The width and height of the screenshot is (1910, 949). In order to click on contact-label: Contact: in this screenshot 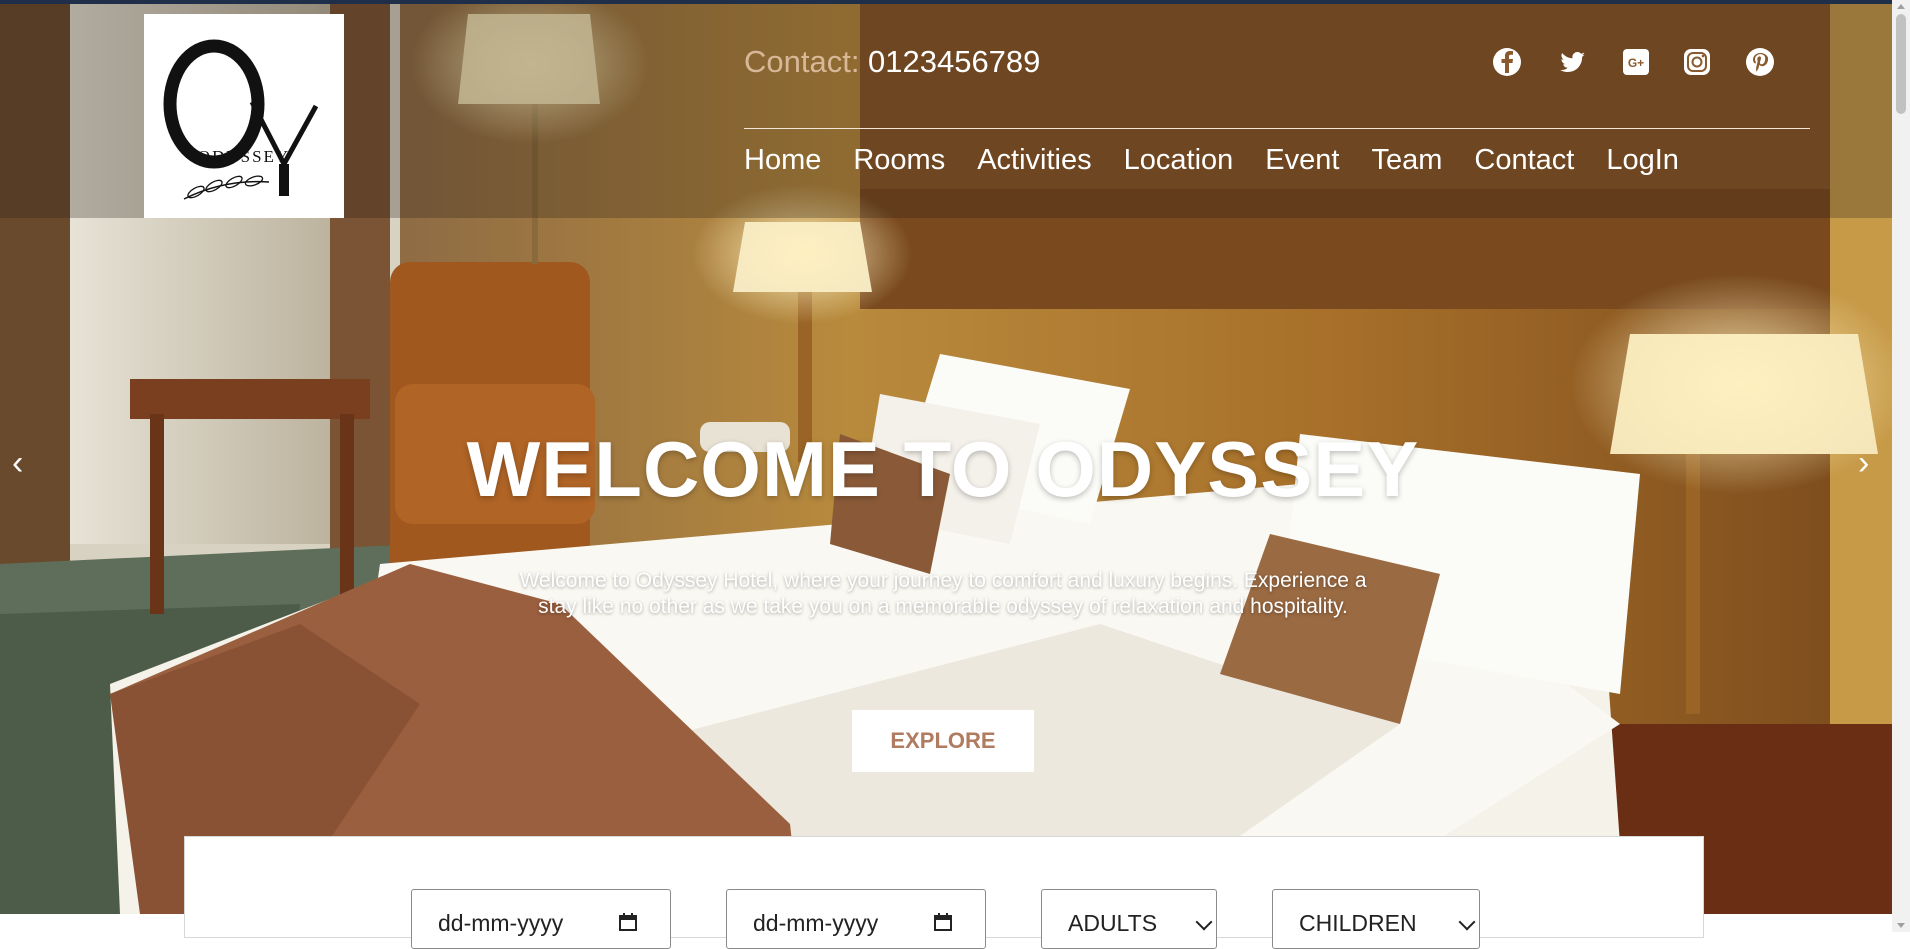, I will do `click(802, 61)`.